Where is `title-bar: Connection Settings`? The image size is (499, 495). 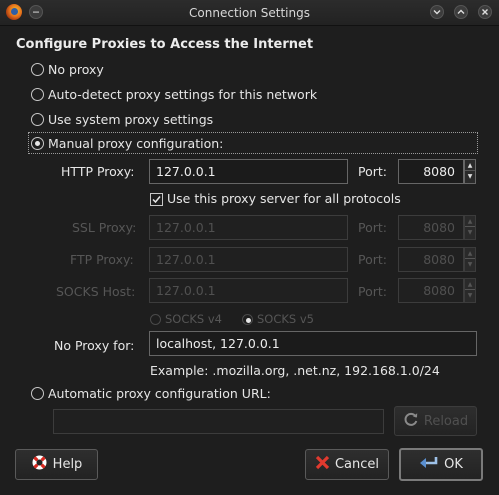
title-bar: Connection Settings is located at coordinates (249, 13).